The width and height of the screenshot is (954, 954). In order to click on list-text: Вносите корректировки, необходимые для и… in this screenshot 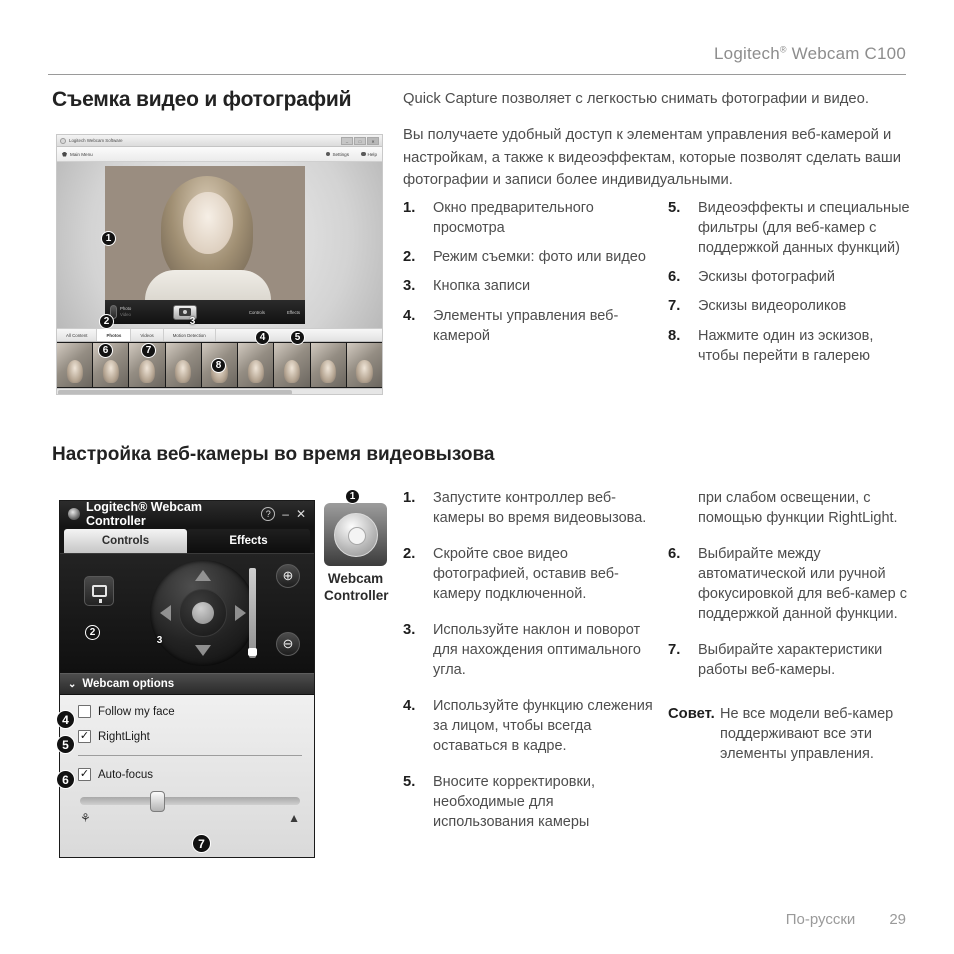, I will do `click(514, 802)`.